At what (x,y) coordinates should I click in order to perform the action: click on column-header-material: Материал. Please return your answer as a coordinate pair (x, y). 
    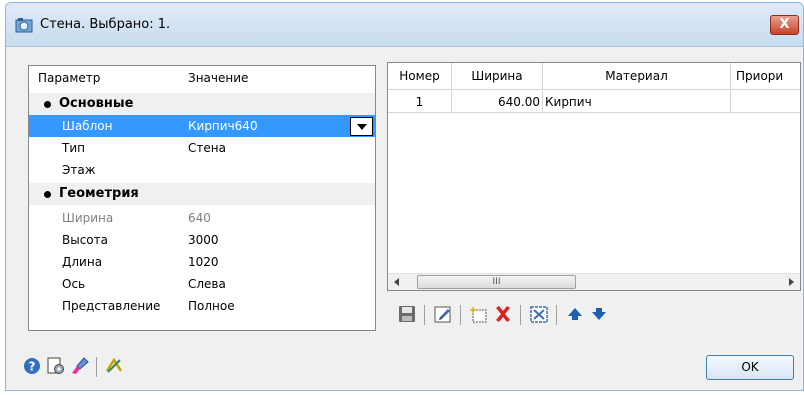
    Looking at the image, I should click on (637, 76).